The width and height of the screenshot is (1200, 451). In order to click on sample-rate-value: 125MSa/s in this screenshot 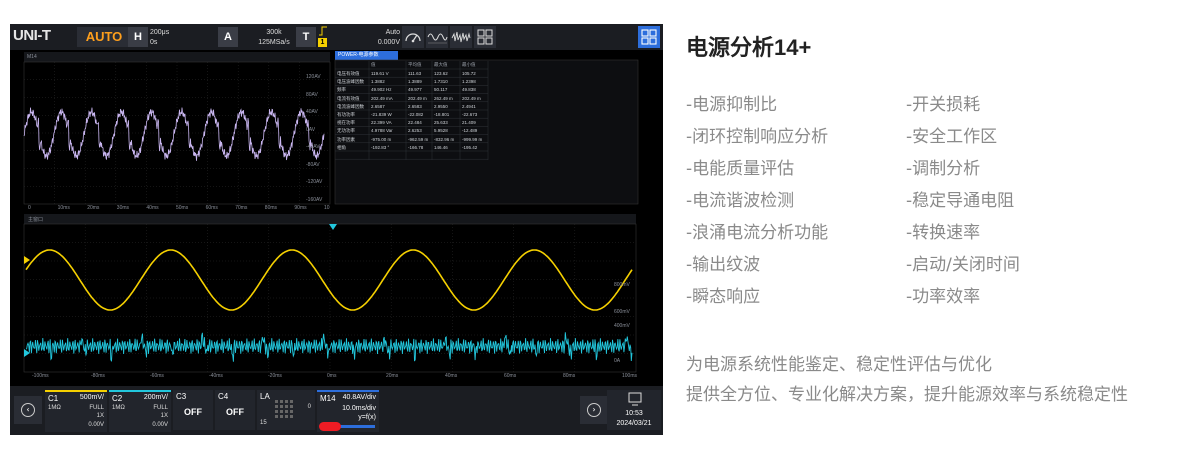, I will do `click(274, 42)`.